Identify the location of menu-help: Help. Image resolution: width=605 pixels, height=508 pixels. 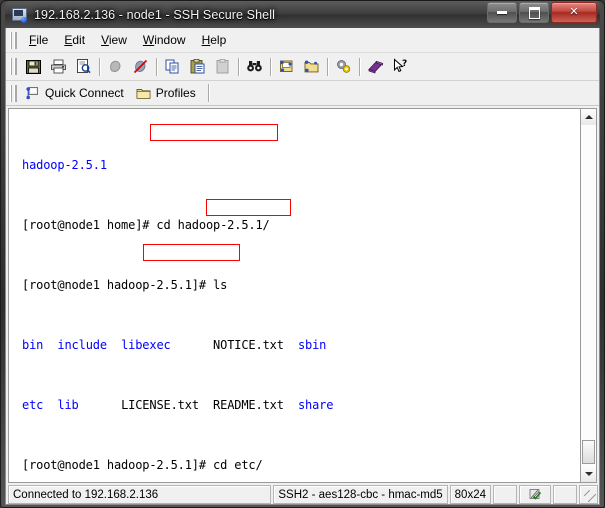
(214, 40).